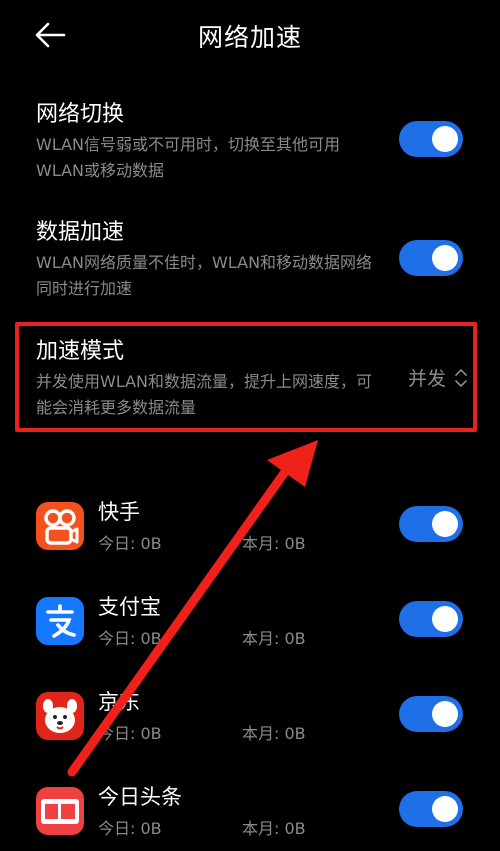  What do you see at coordinates (60, 716) in the screenshot?
I see `jd-icon` at bounding box center [60, 716].